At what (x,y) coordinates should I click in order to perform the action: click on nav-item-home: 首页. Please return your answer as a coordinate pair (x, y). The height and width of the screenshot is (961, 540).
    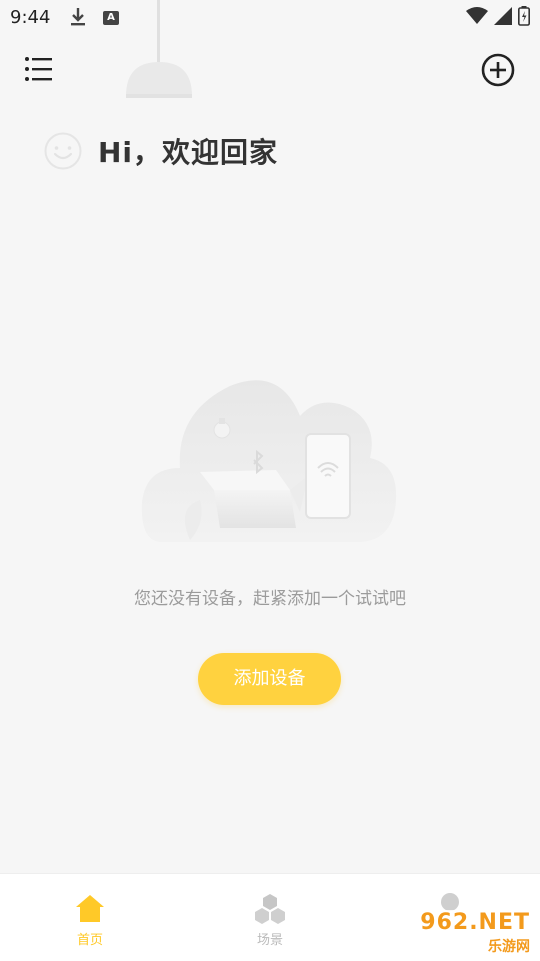
    Looking at the image, I should click on (90, 920).